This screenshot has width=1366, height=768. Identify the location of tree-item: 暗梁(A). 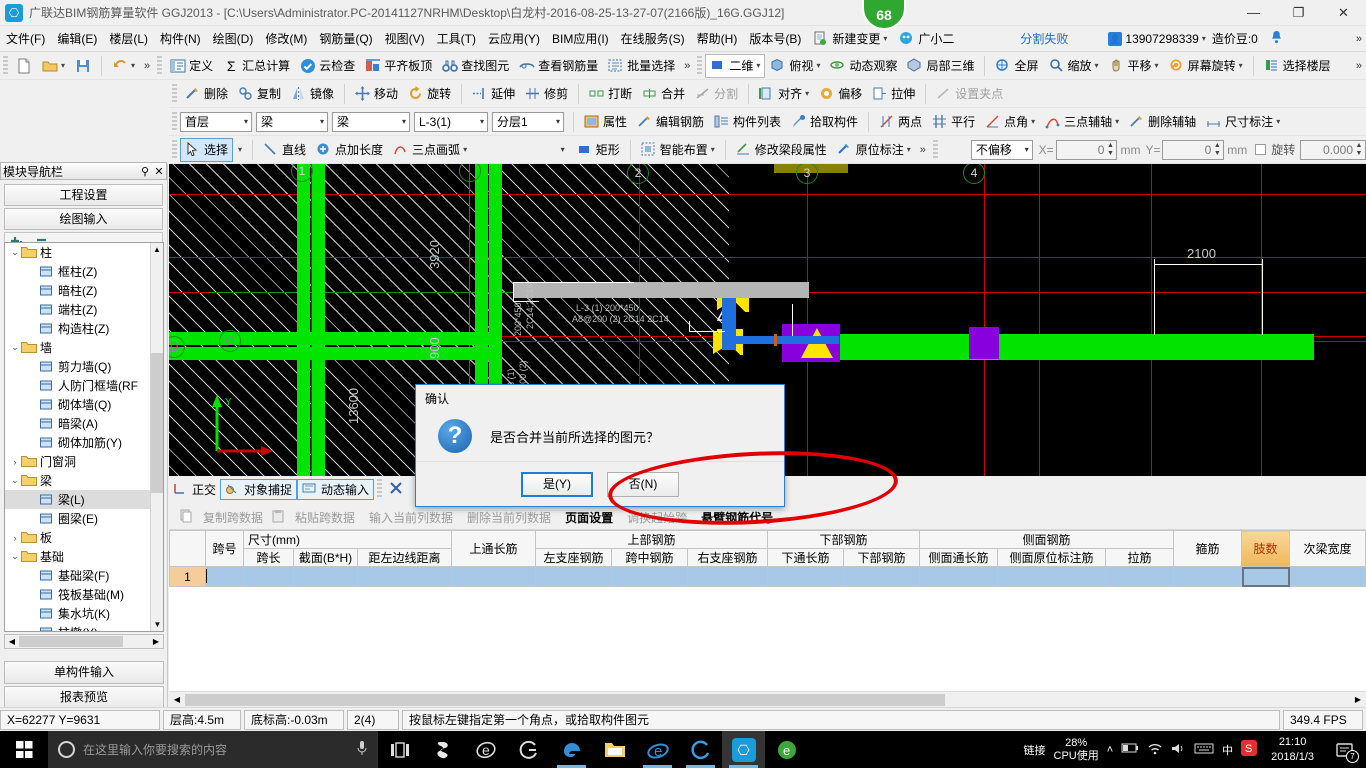
(77, 423).